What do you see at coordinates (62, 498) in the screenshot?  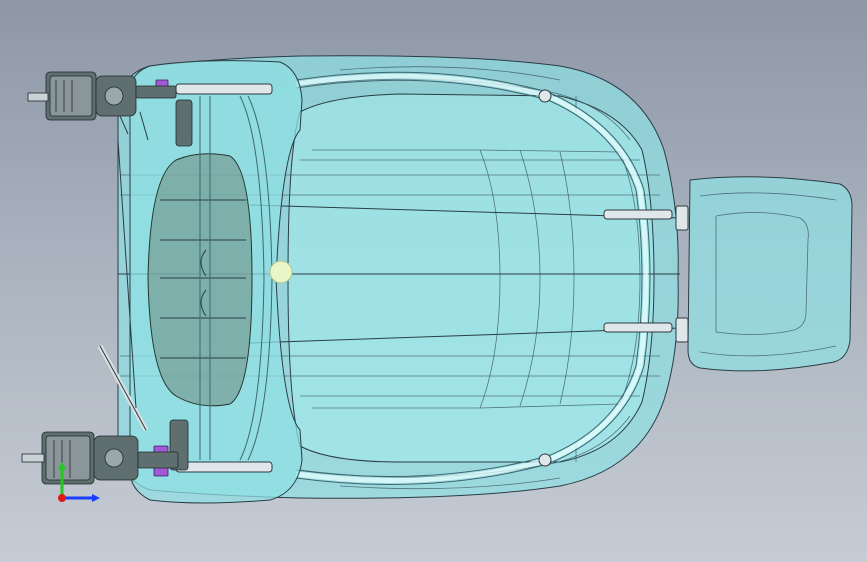 I see `z-axis` at bounding box center [62, 498].